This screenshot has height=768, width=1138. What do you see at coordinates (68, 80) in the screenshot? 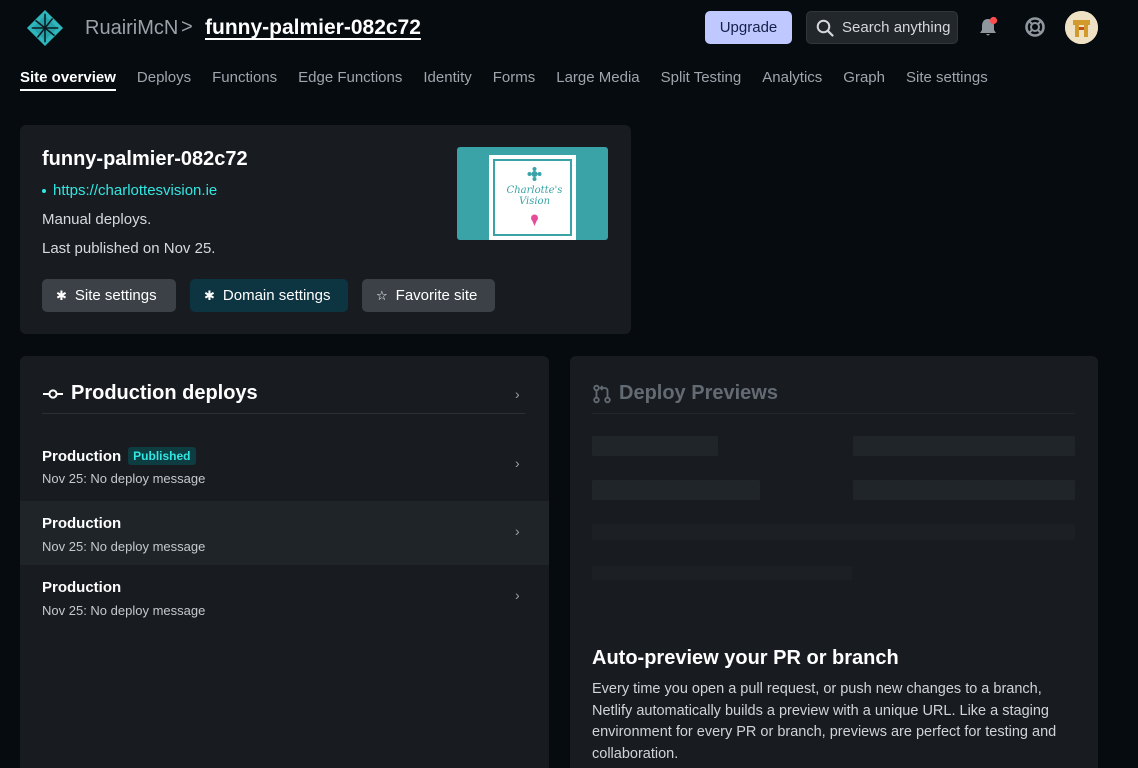
I see `tab-site-overview: Site overview` at bounding box center [68, 80].